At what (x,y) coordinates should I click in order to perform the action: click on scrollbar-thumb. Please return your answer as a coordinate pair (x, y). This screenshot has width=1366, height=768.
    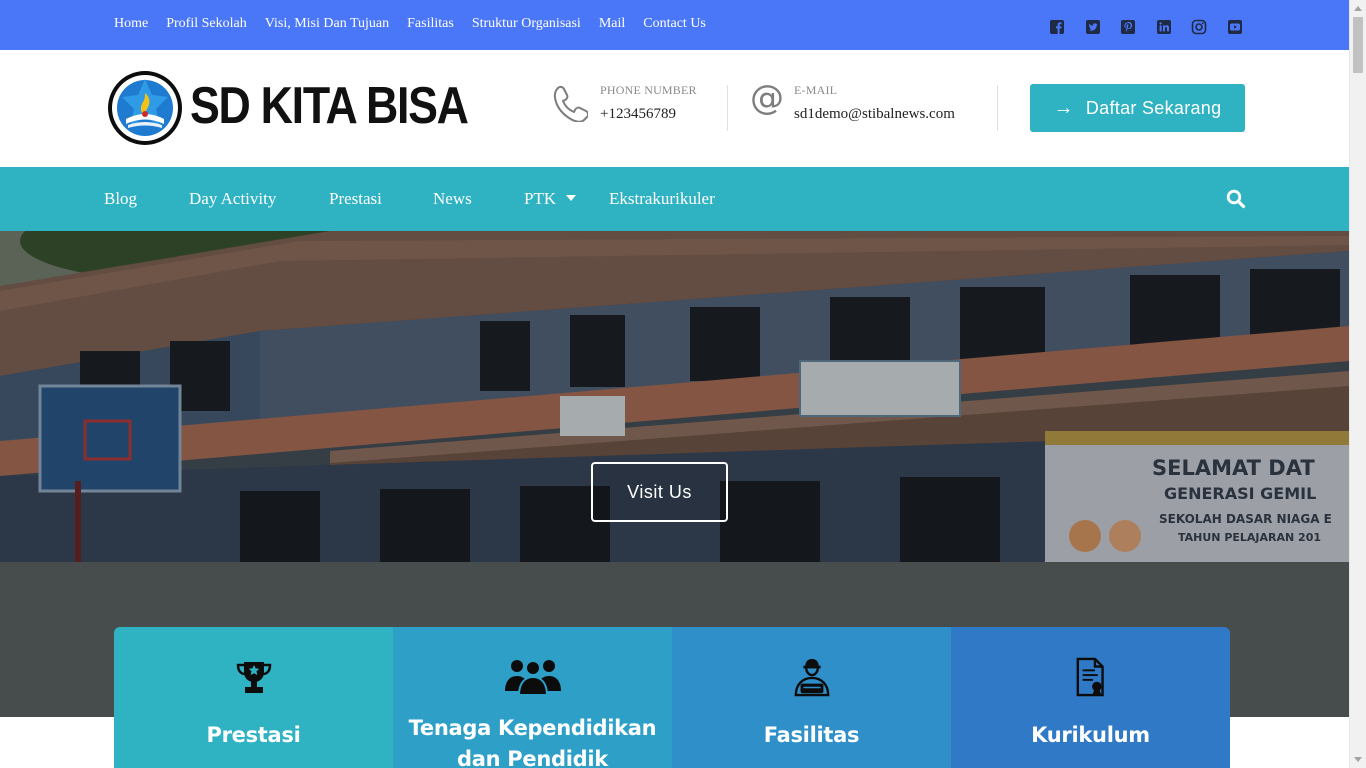
    Looking at the image, I should click on (1358, 45).